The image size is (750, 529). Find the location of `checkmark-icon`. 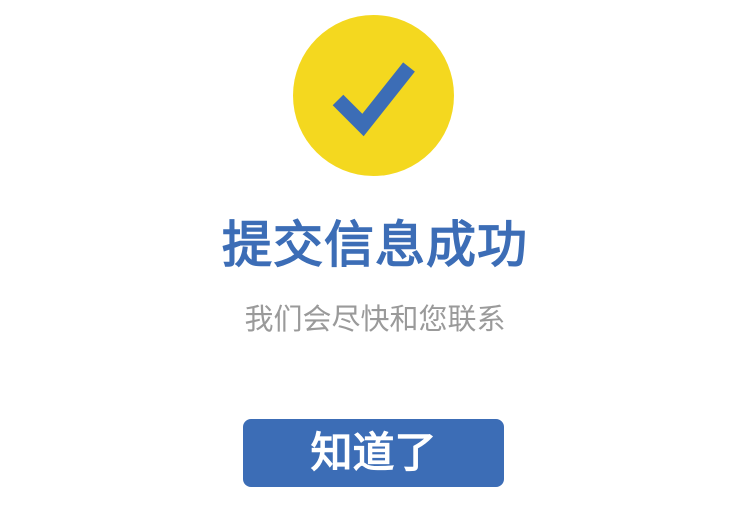

checkmark-icon is located at coordinates (373, 99).